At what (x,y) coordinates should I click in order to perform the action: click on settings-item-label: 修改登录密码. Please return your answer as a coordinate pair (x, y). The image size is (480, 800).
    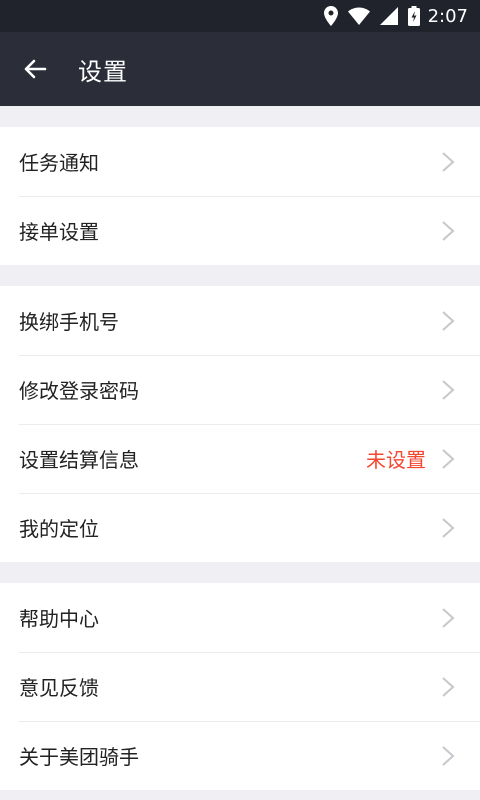
    Looking at the image, I should click on (79, 391).